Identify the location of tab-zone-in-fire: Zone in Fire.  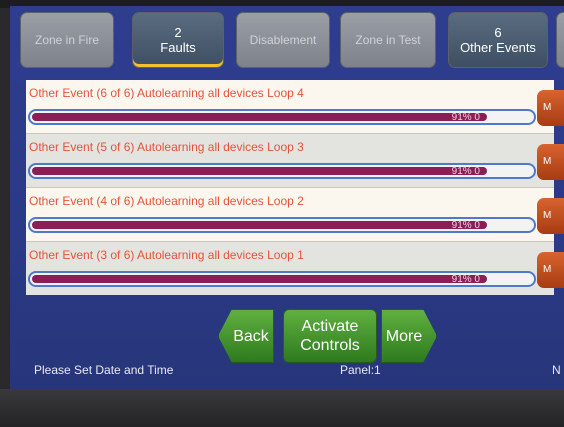
(67, 40).